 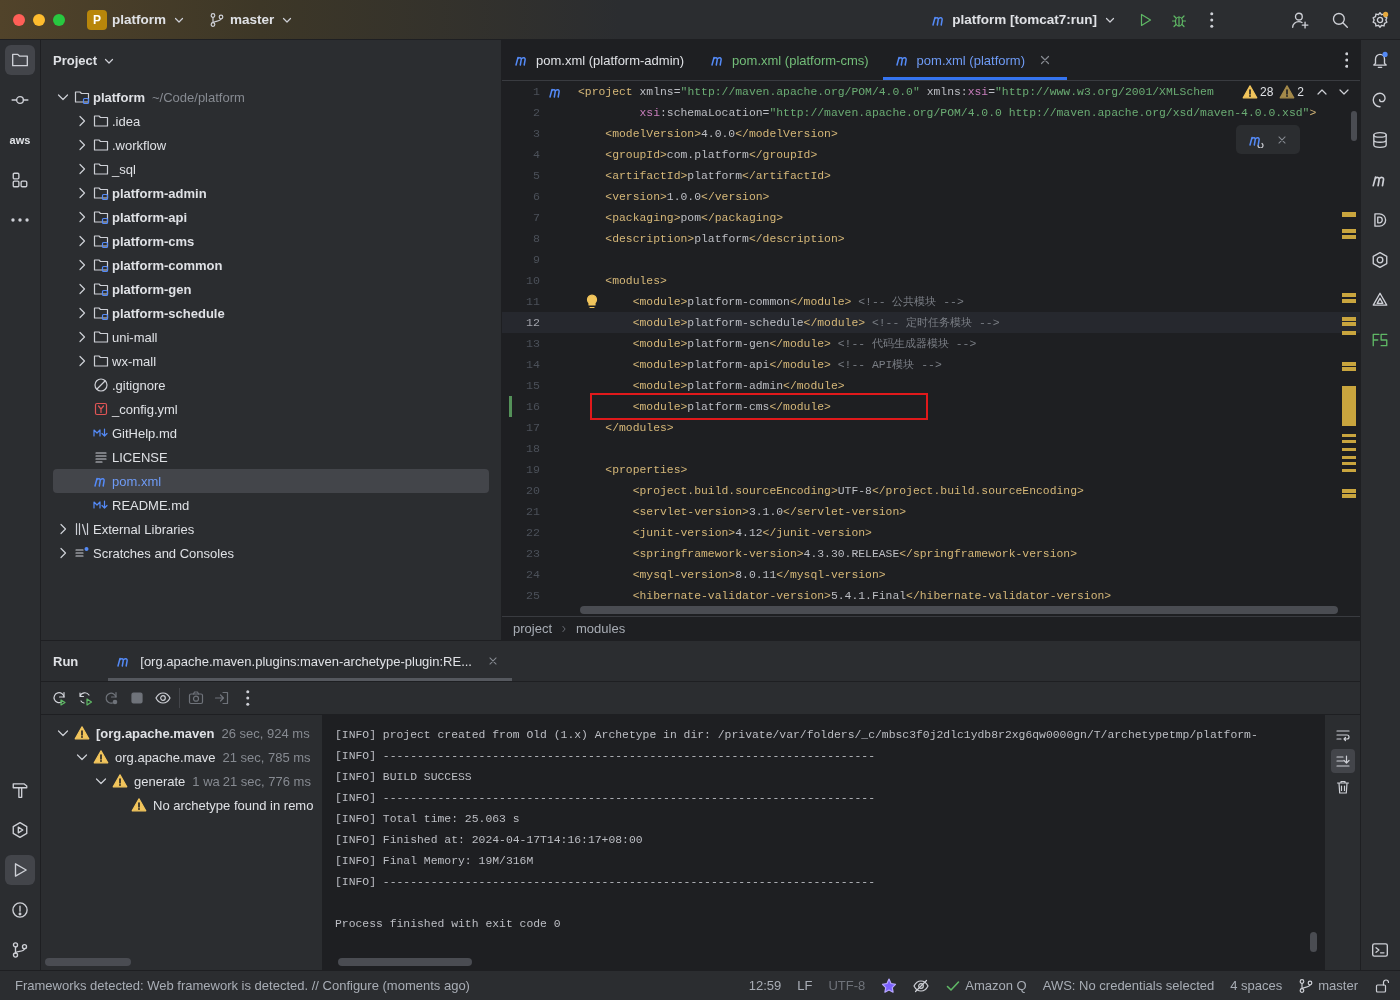 What do you see at coordinates (152, 289) in the screenshot?
I see `folder-name: platform-gen` at bounding box center [152, 289].